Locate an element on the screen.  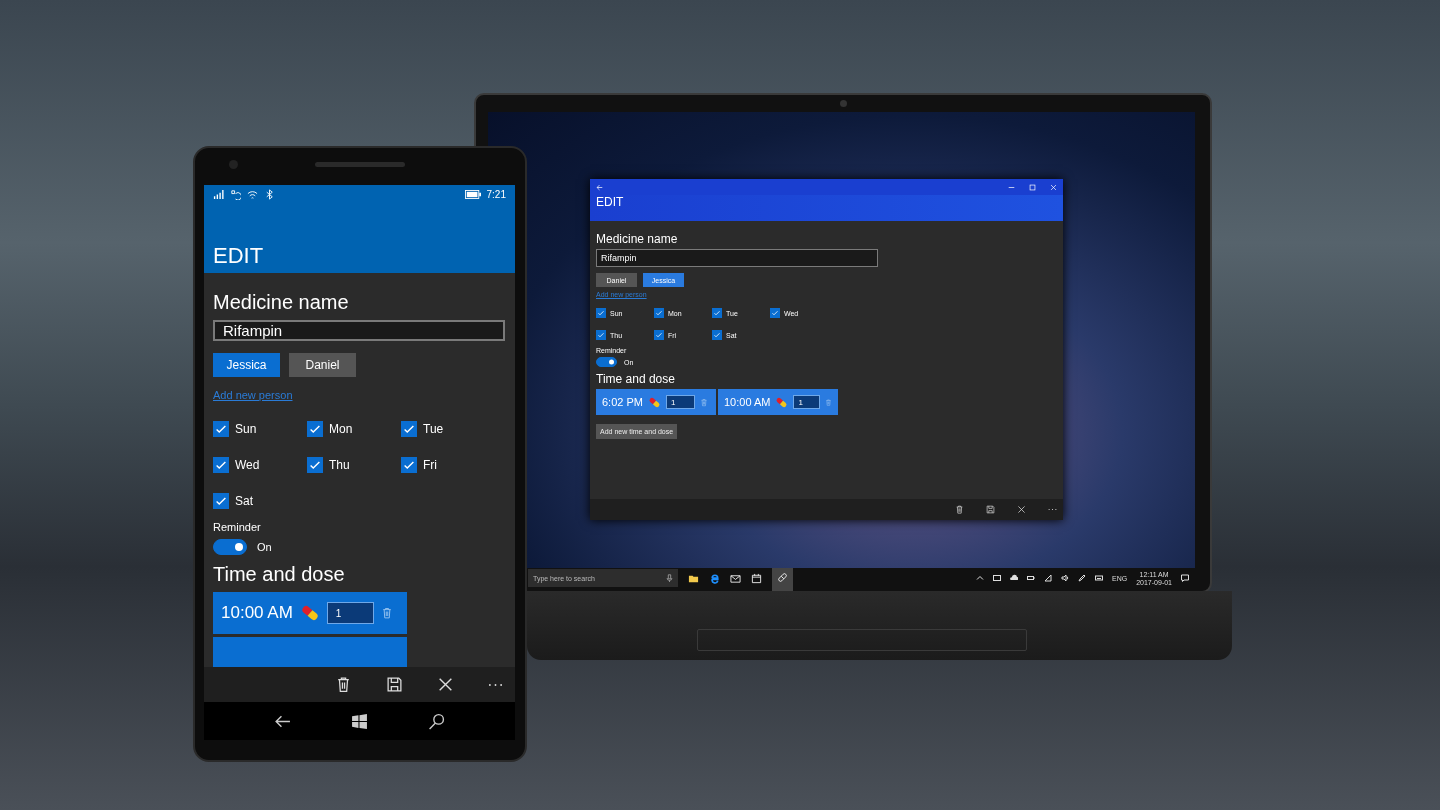
search-icon is located at coordinates (436, 721).